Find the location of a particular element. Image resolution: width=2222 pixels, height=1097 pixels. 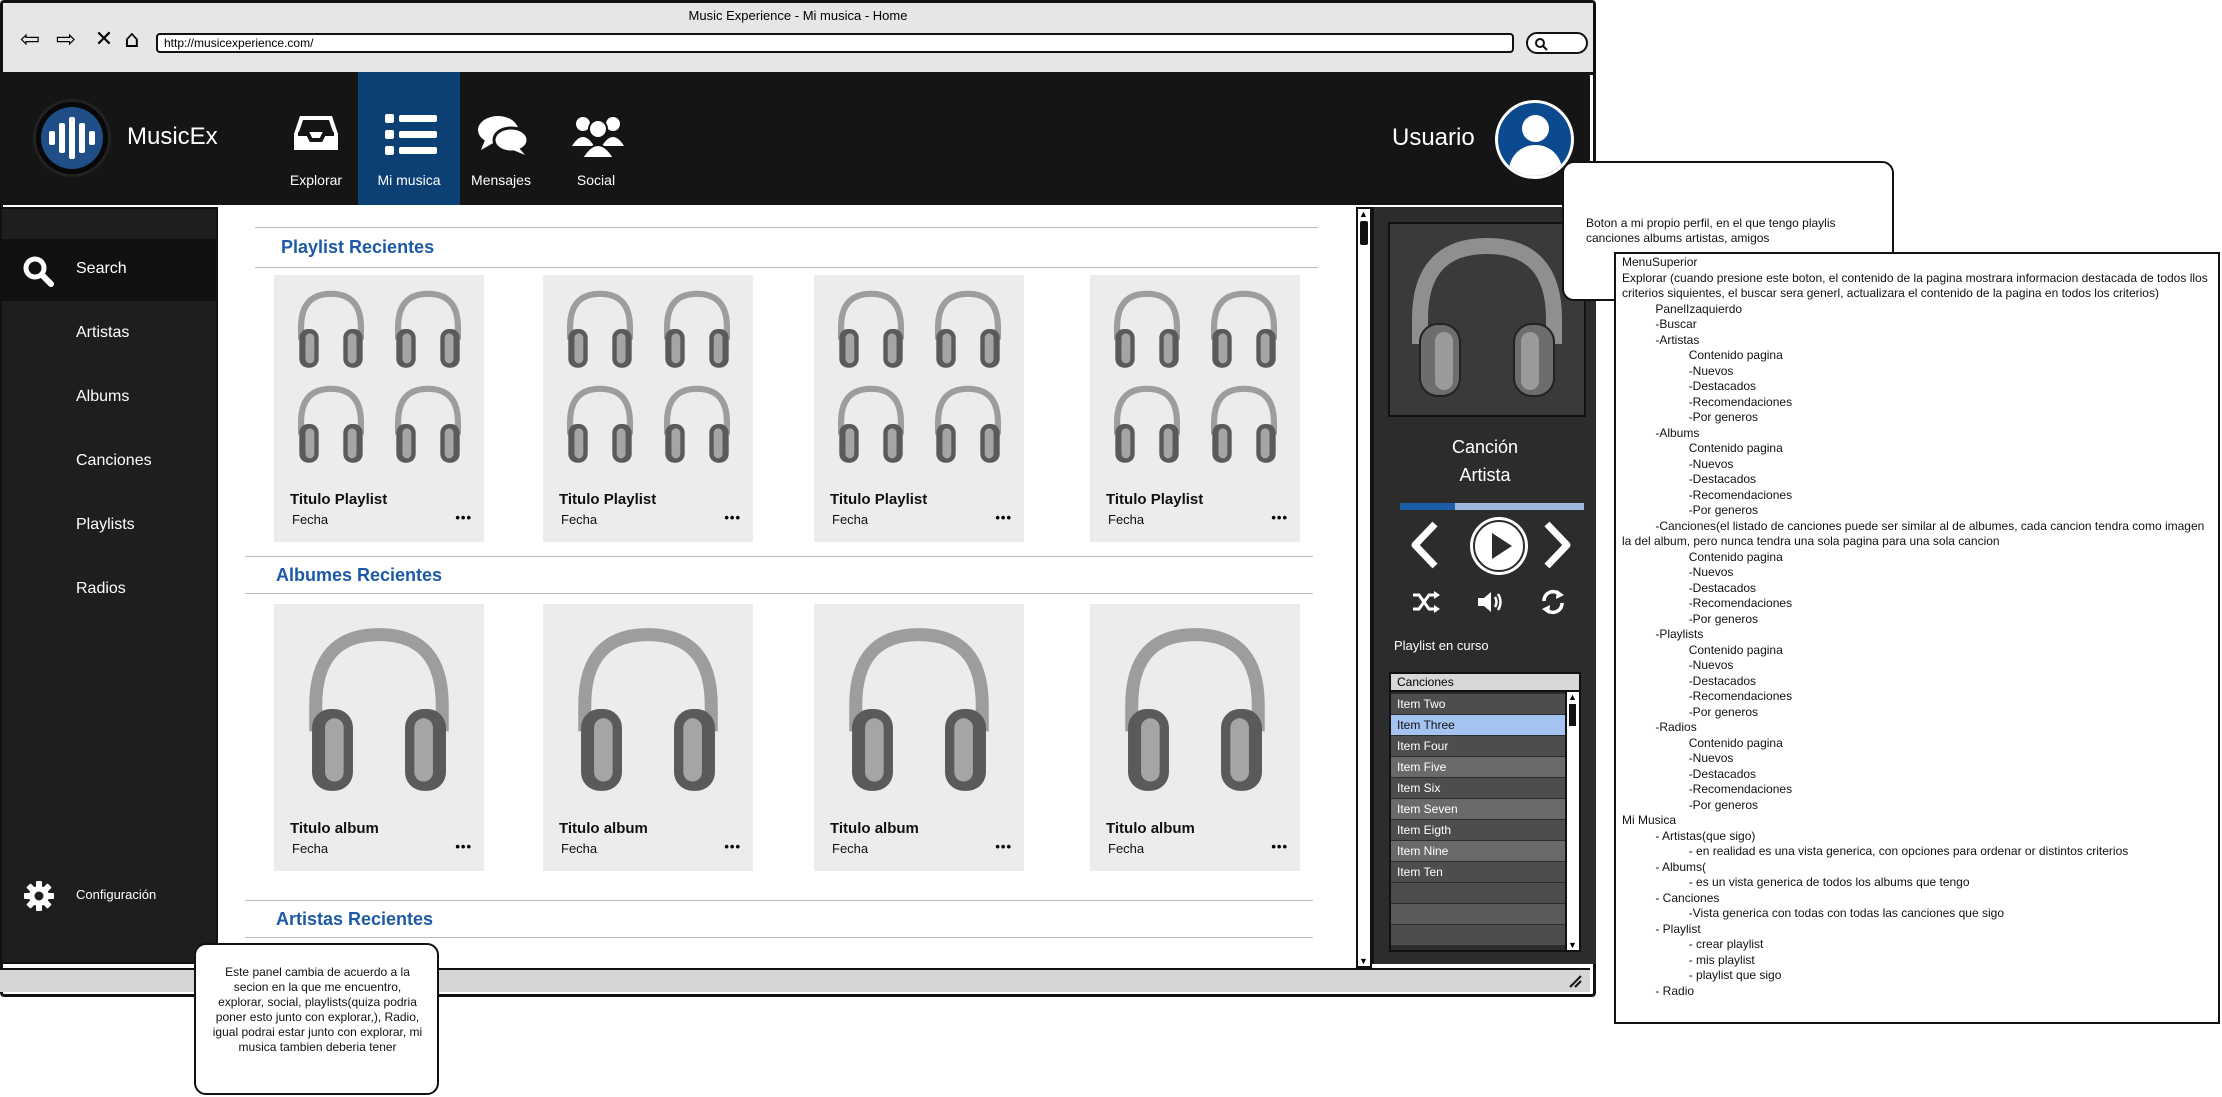

note-line: Contenido pagina is located at coordinates (1702, 556).